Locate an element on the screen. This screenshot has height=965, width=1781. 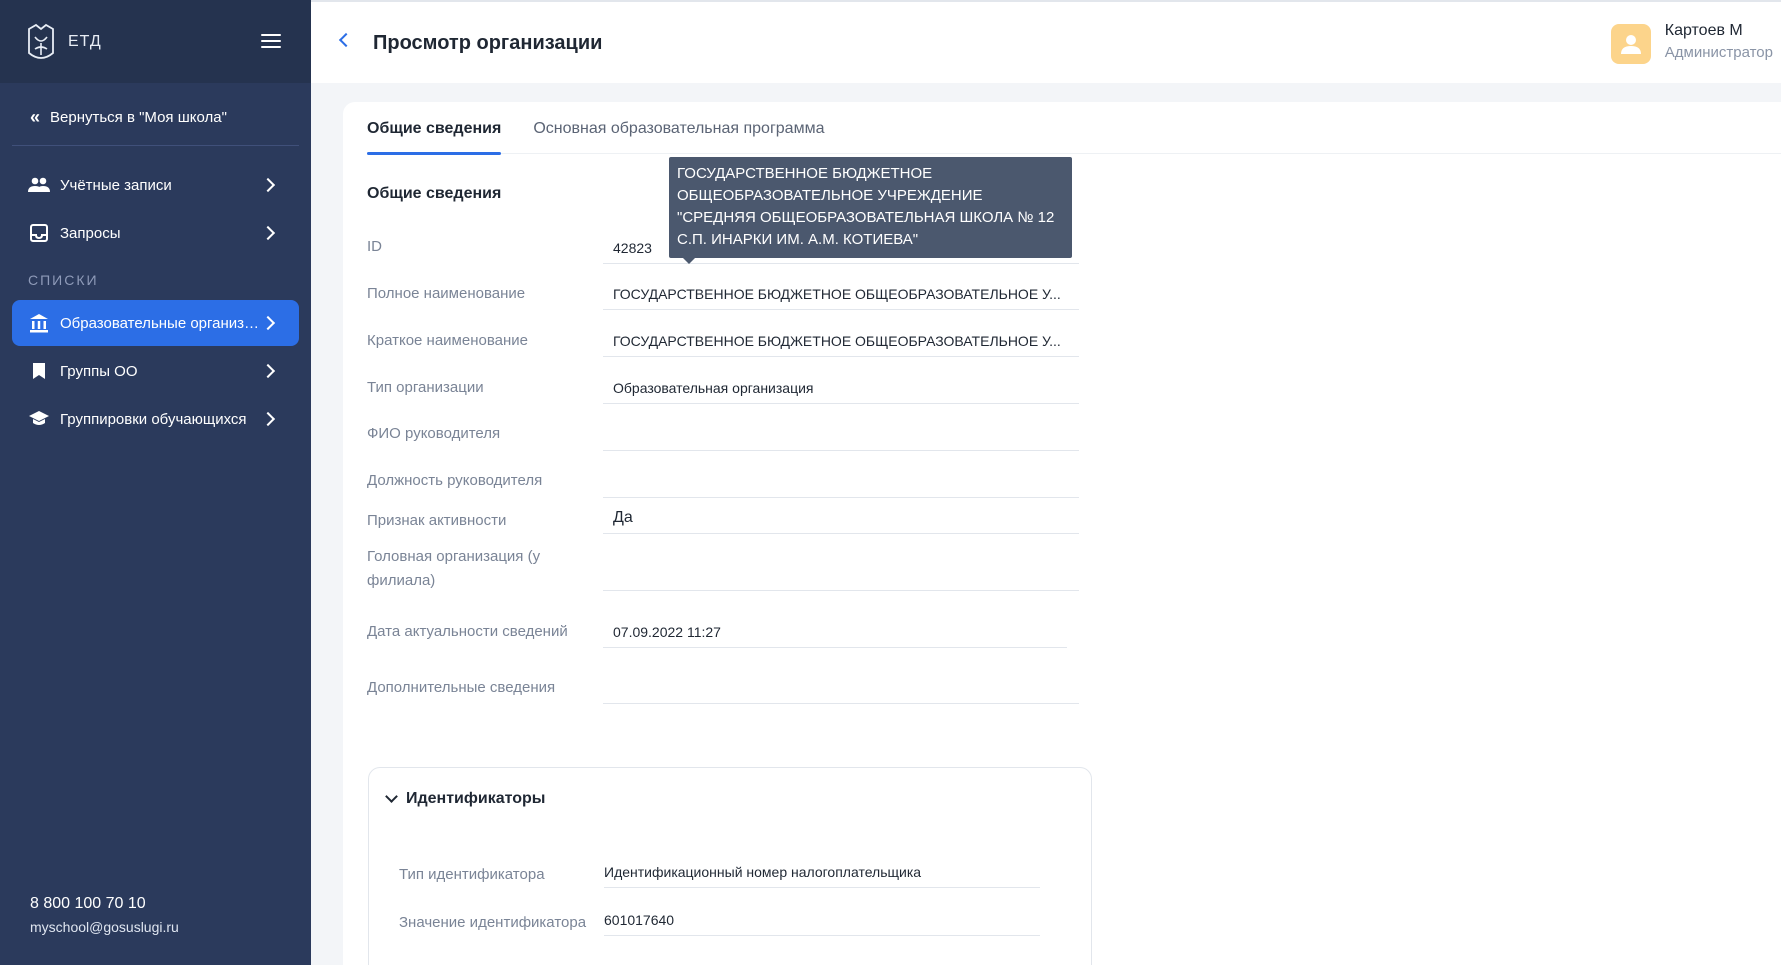
full-name-label: Полное наименование is located at coordinates (446, 293).